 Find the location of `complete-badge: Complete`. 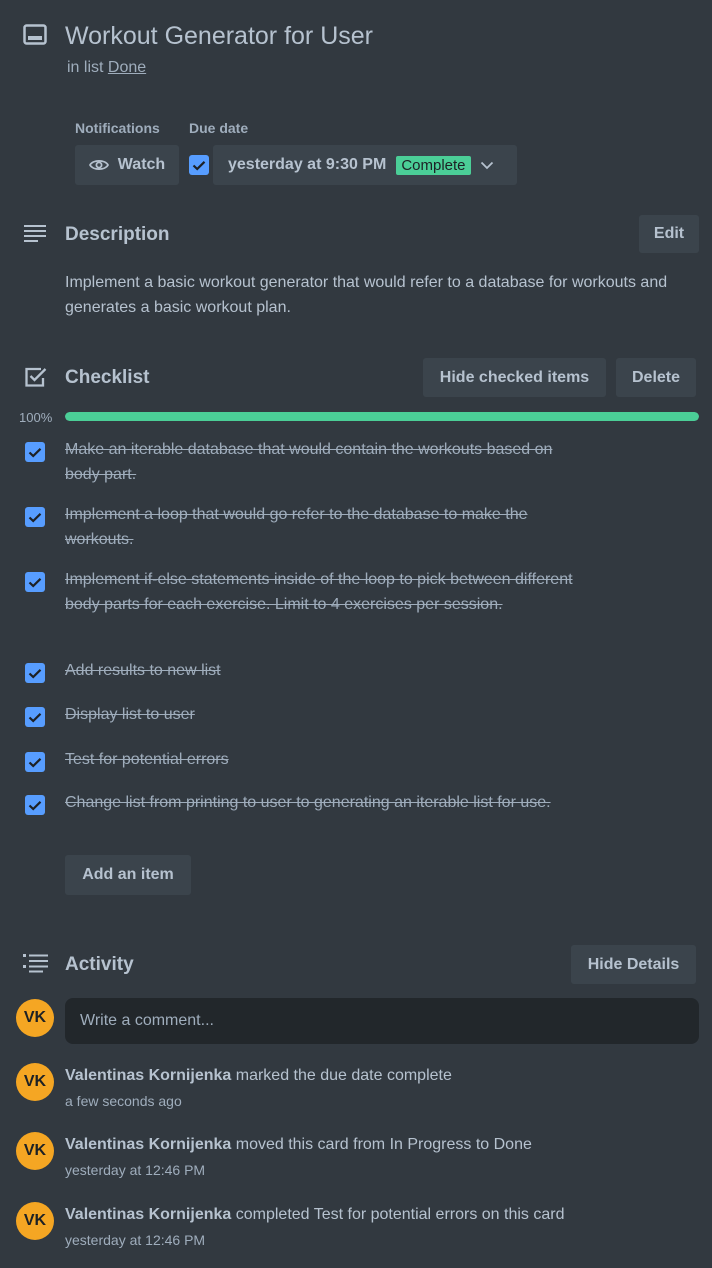

complete-badge: Complete is located at coordinates (433, 165).